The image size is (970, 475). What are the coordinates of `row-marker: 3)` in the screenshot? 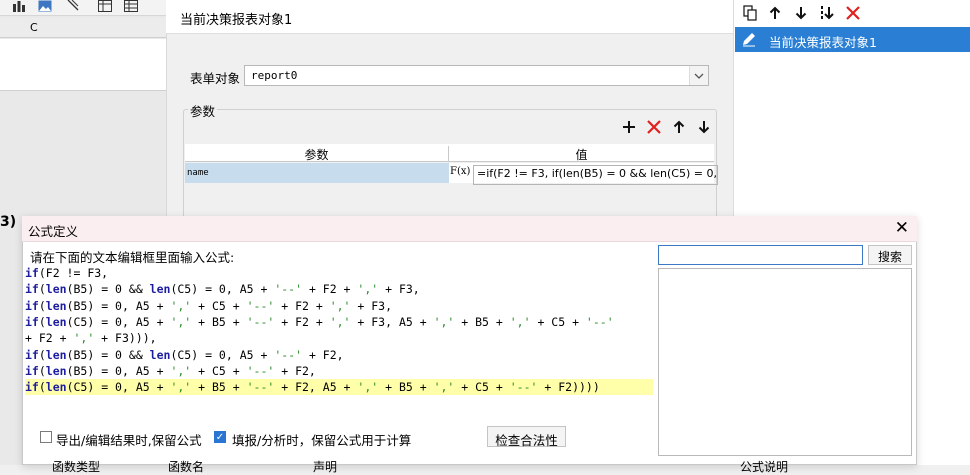 It's located at (8, 222).